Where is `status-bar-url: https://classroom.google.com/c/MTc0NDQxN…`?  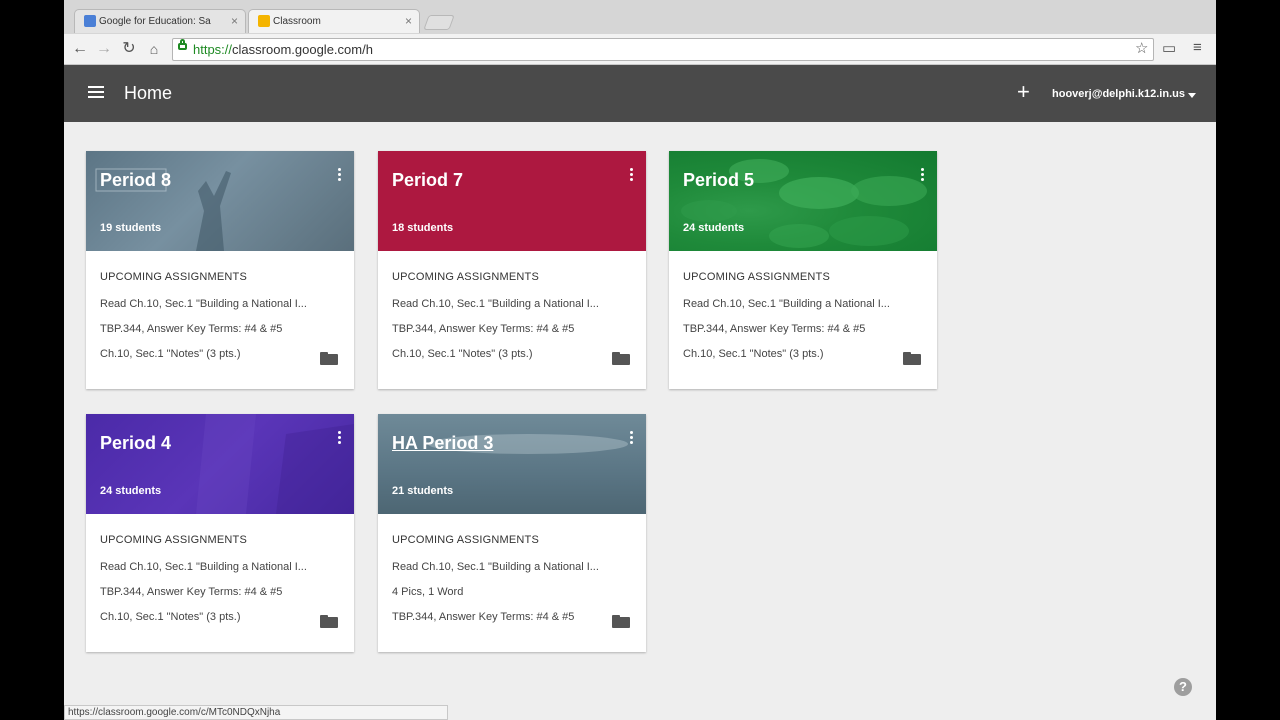
status-bar-url: https://classroom.google.com/c/MTc0NDQxN… is located at coordinates (256, 712).